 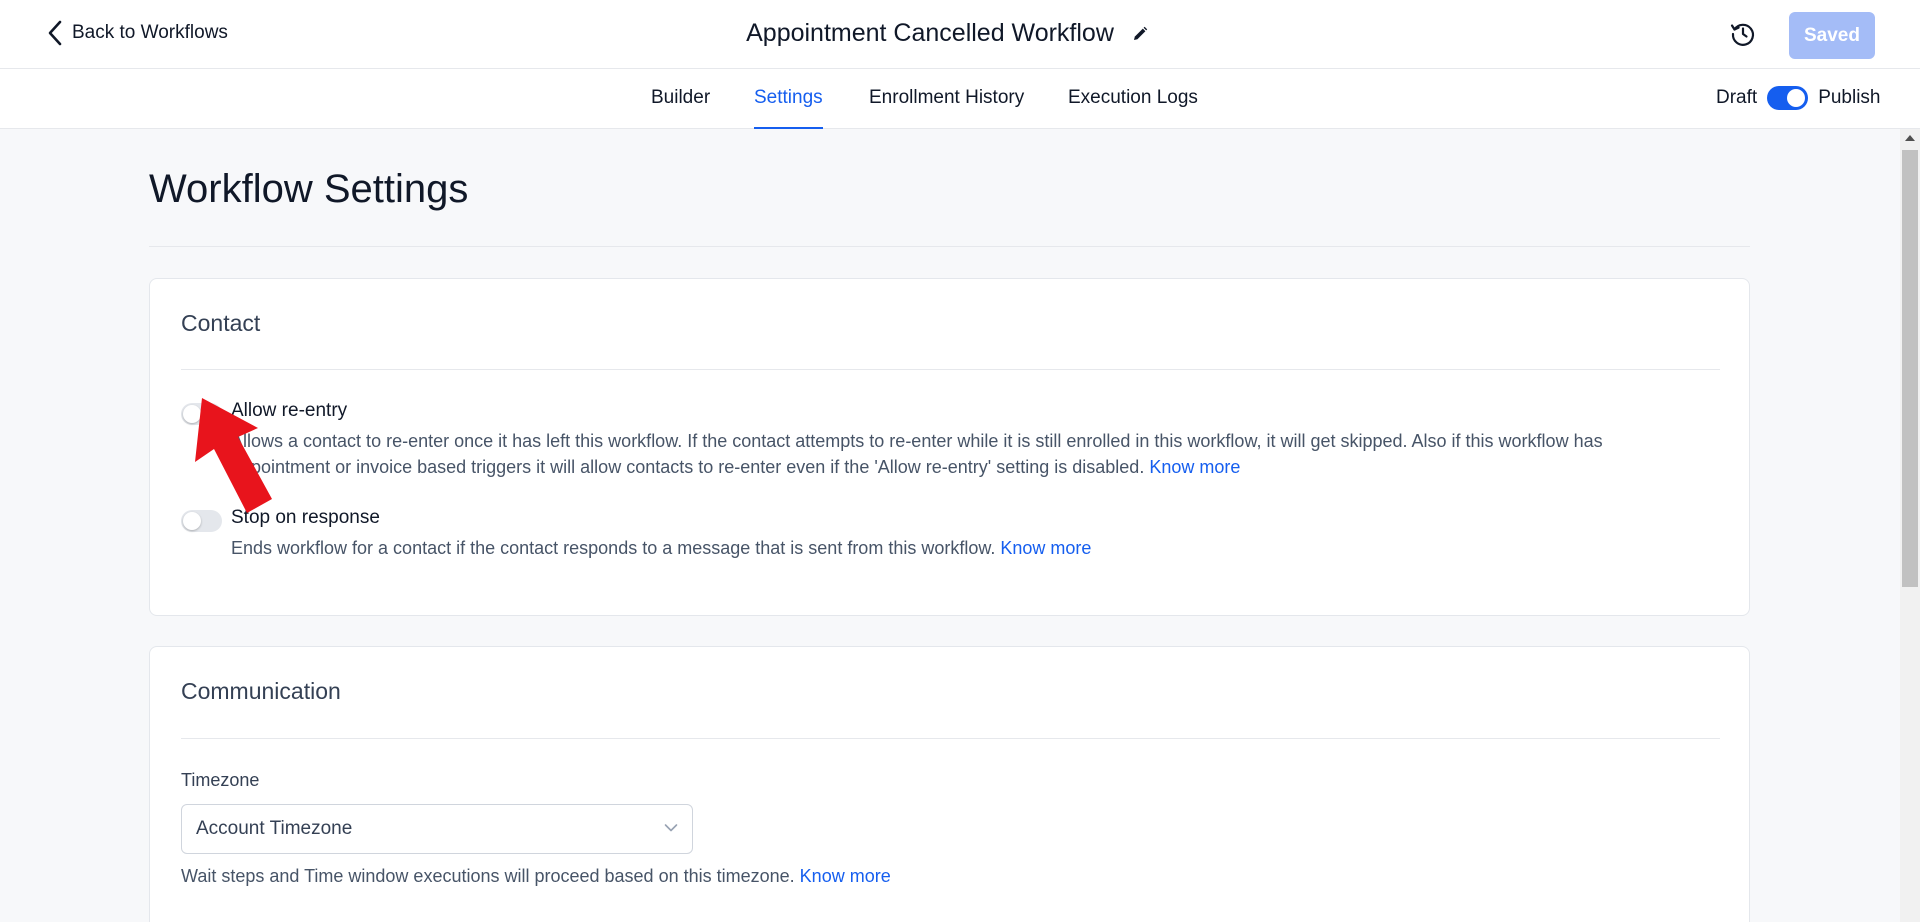 I want to click on communication-card-title: Communication, so click(x=261, y=691).